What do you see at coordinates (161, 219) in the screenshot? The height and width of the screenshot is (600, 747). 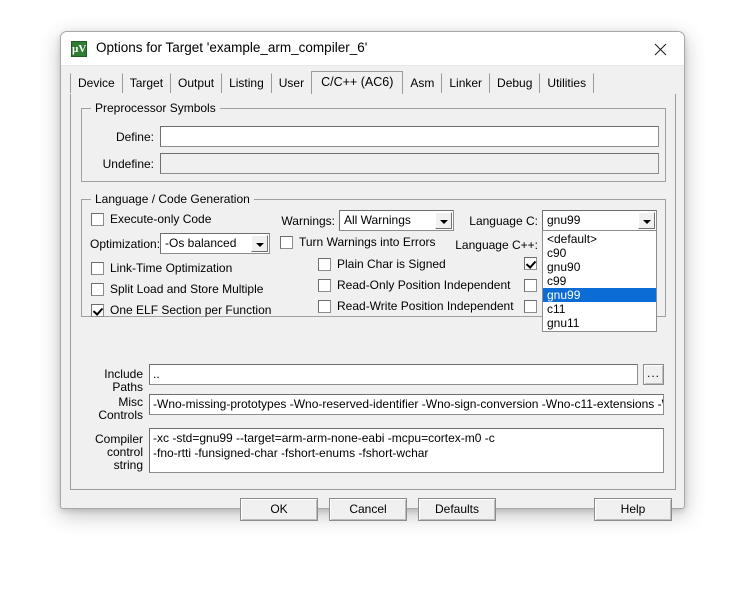 I see `execute-only-code-label: Execute-only Code` at bounding box center [161, 219].